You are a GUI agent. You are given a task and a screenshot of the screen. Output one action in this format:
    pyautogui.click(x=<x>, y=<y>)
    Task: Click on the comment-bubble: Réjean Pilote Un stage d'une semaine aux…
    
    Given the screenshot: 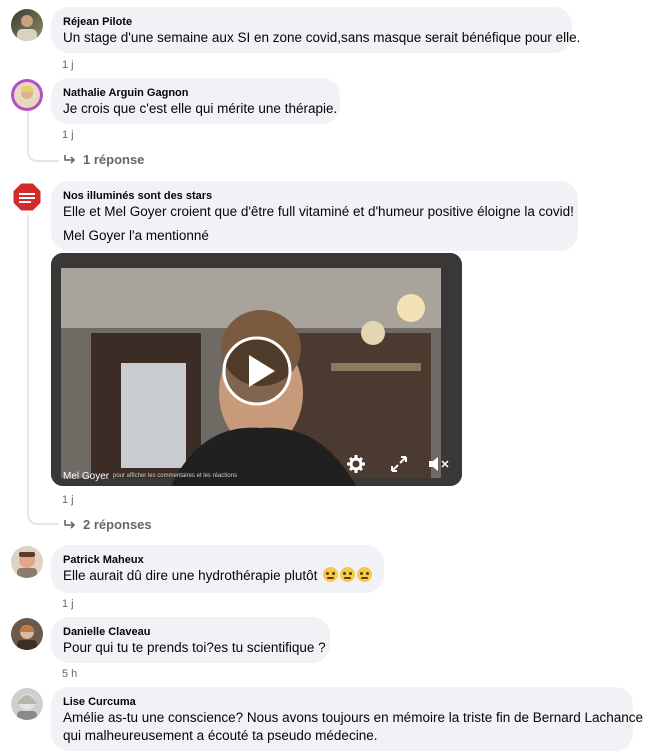 What is the action you would take?
    pyautogui.click(x=316, y=30)
    